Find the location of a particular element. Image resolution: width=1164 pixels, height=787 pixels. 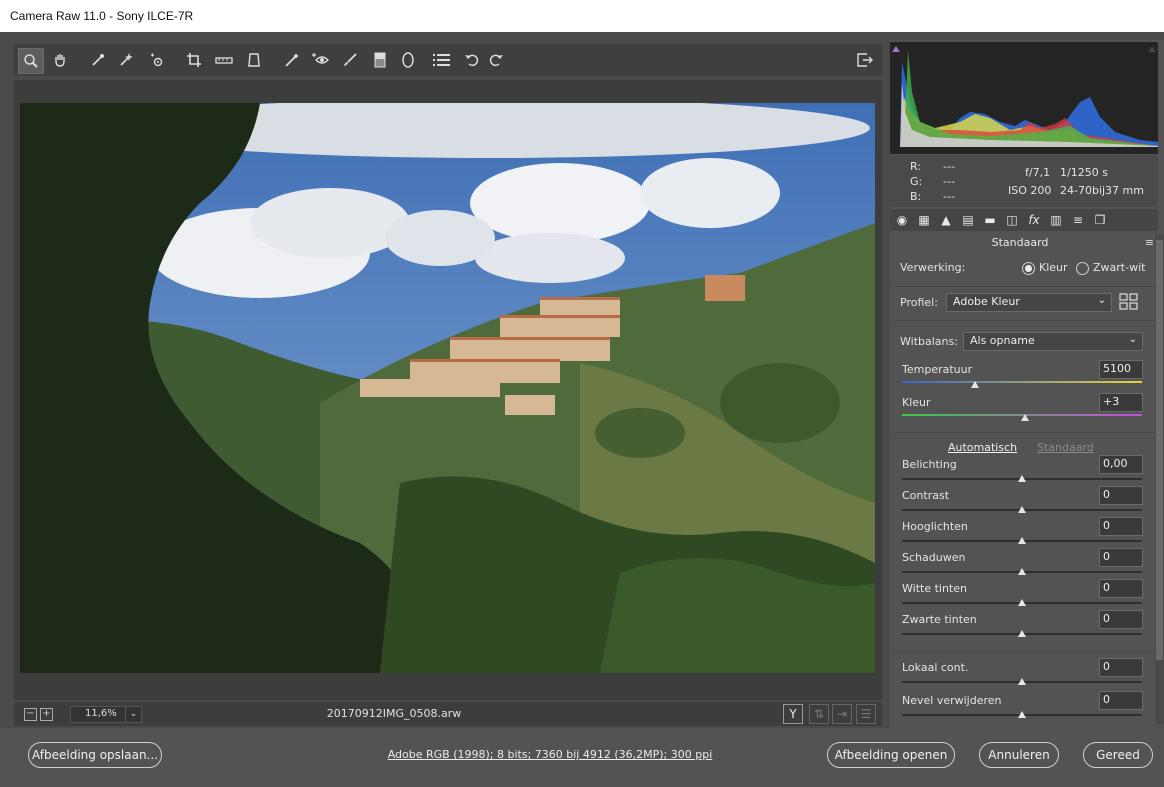

kleur-slider-thumb is located at coordinates (1025, 417).